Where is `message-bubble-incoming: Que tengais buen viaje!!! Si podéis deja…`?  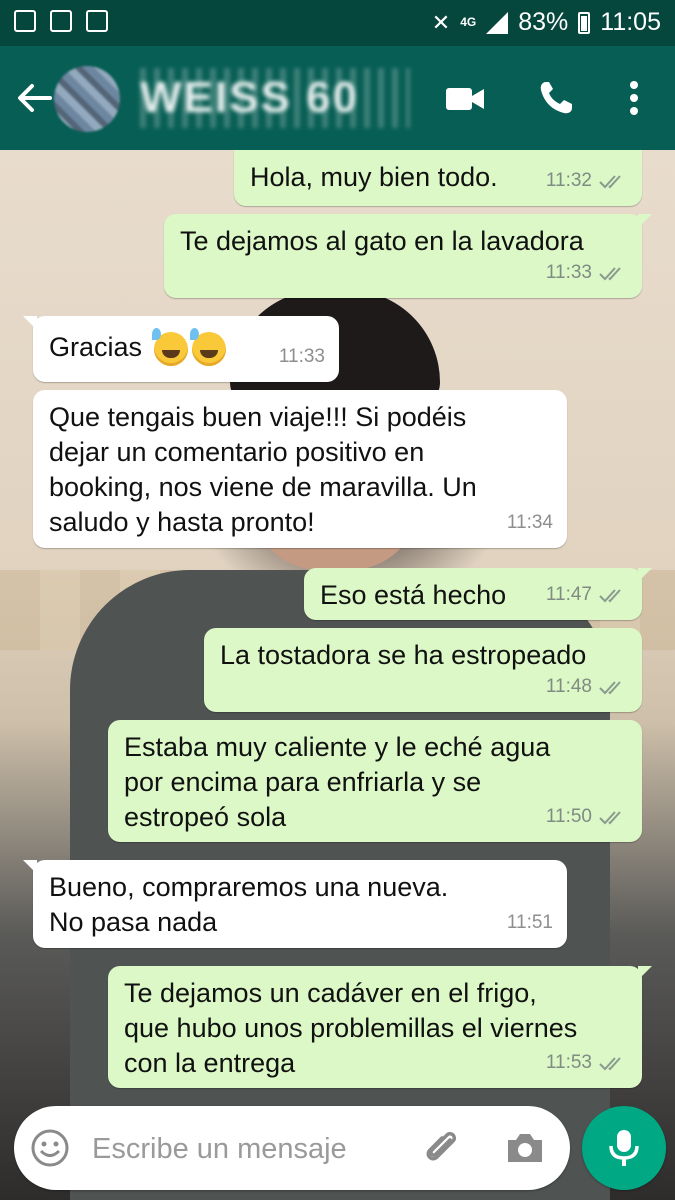 message-bubble-incoming: Que tengais buen viaje!!! Si podéis deja… is located at coordinates (300, 469).